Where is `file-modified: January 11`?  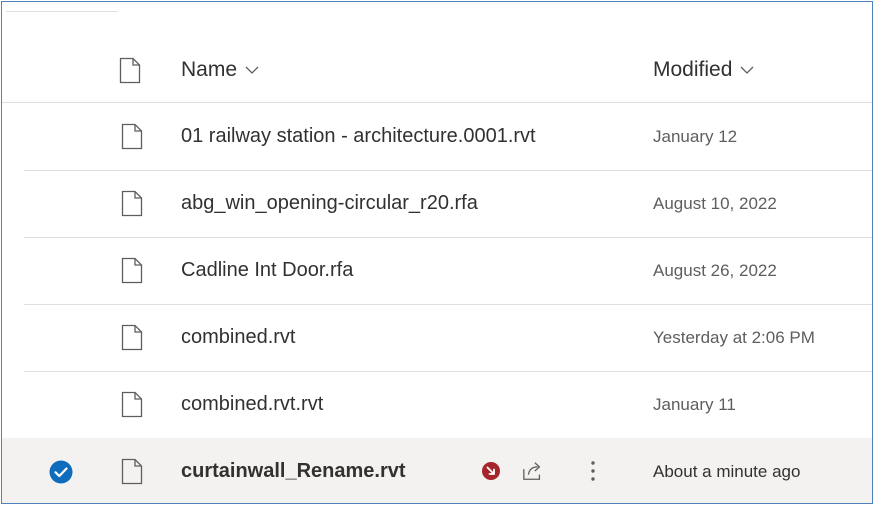 file-modified: January 11 is located at coordinates (694, 404).